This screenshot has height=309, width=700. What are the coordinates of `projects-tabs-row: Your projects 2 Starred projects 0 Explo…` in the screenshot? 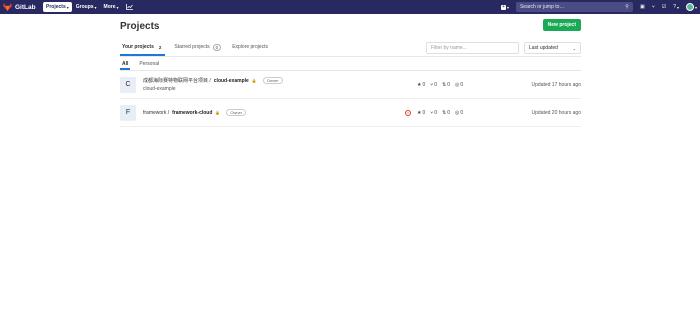 It's located at (350, 48).